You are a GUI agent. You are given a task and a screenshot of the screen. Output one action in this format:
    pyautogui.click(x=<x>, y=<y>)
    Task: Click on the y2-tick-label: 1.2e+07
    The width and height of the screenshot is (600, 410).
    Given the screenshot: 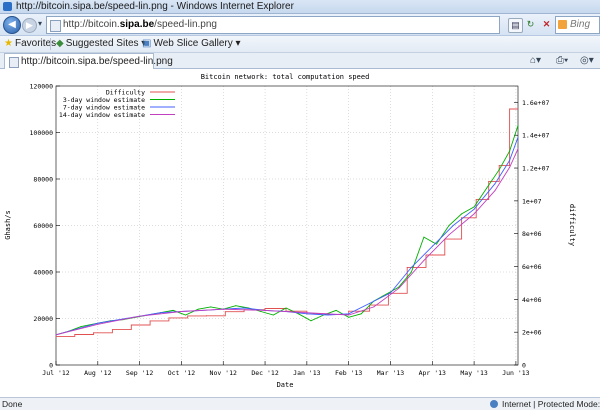 What is the action you would take?
    pyautogui.click(x=535, y=169)
    